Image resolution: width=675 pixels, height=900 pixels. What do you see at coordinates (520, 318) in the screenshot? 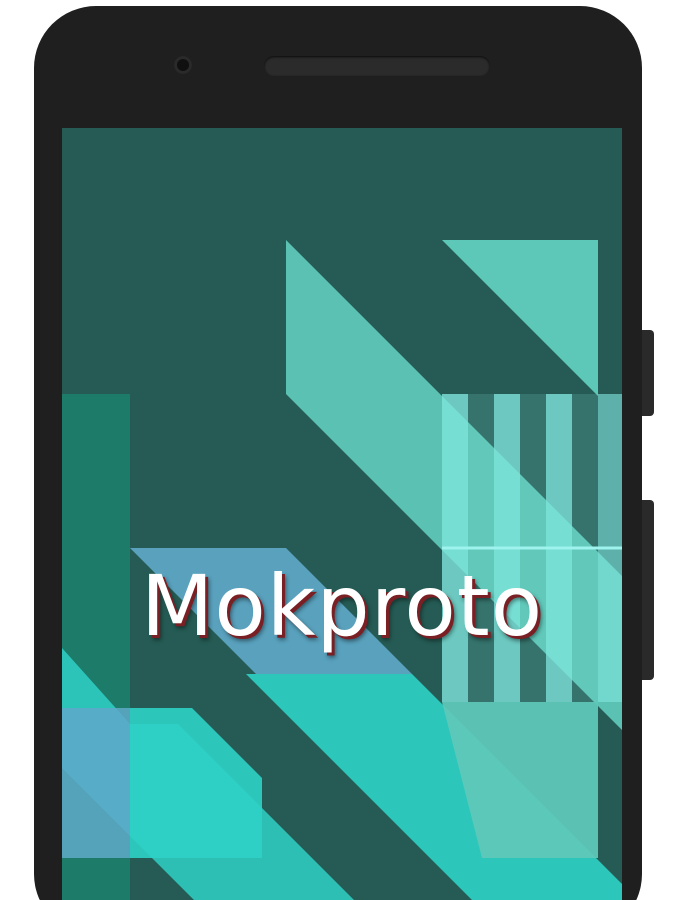
I see `top-right-triangle` at bounding box center [520, 318].